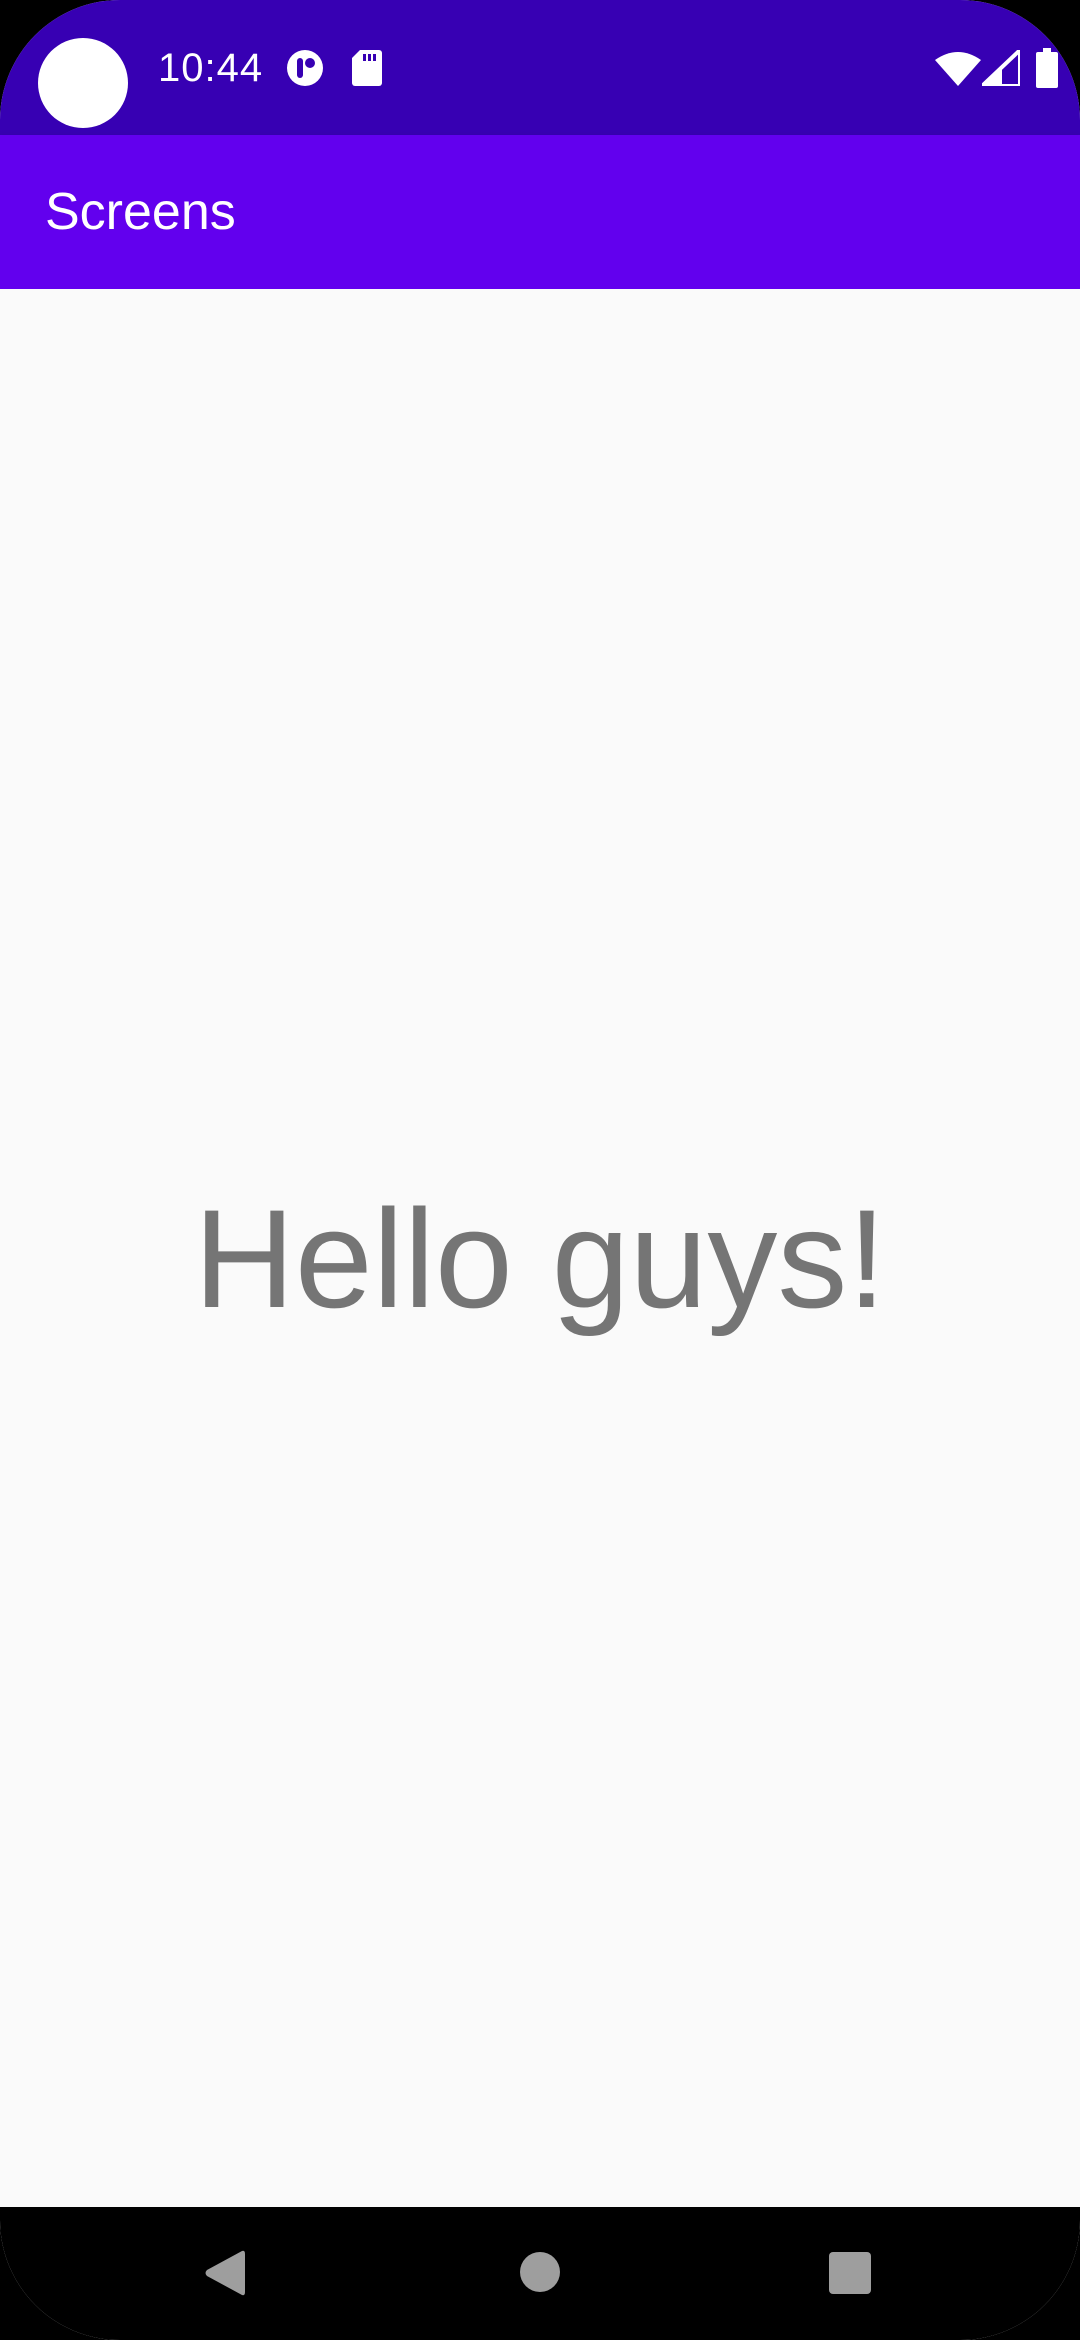 The width and height of the screenshot is (1080, 2340). What do you see at coordinates (1001, 68) in the screenshot?
I see `cell-signal-icon` at bounding box center [1001, 68].